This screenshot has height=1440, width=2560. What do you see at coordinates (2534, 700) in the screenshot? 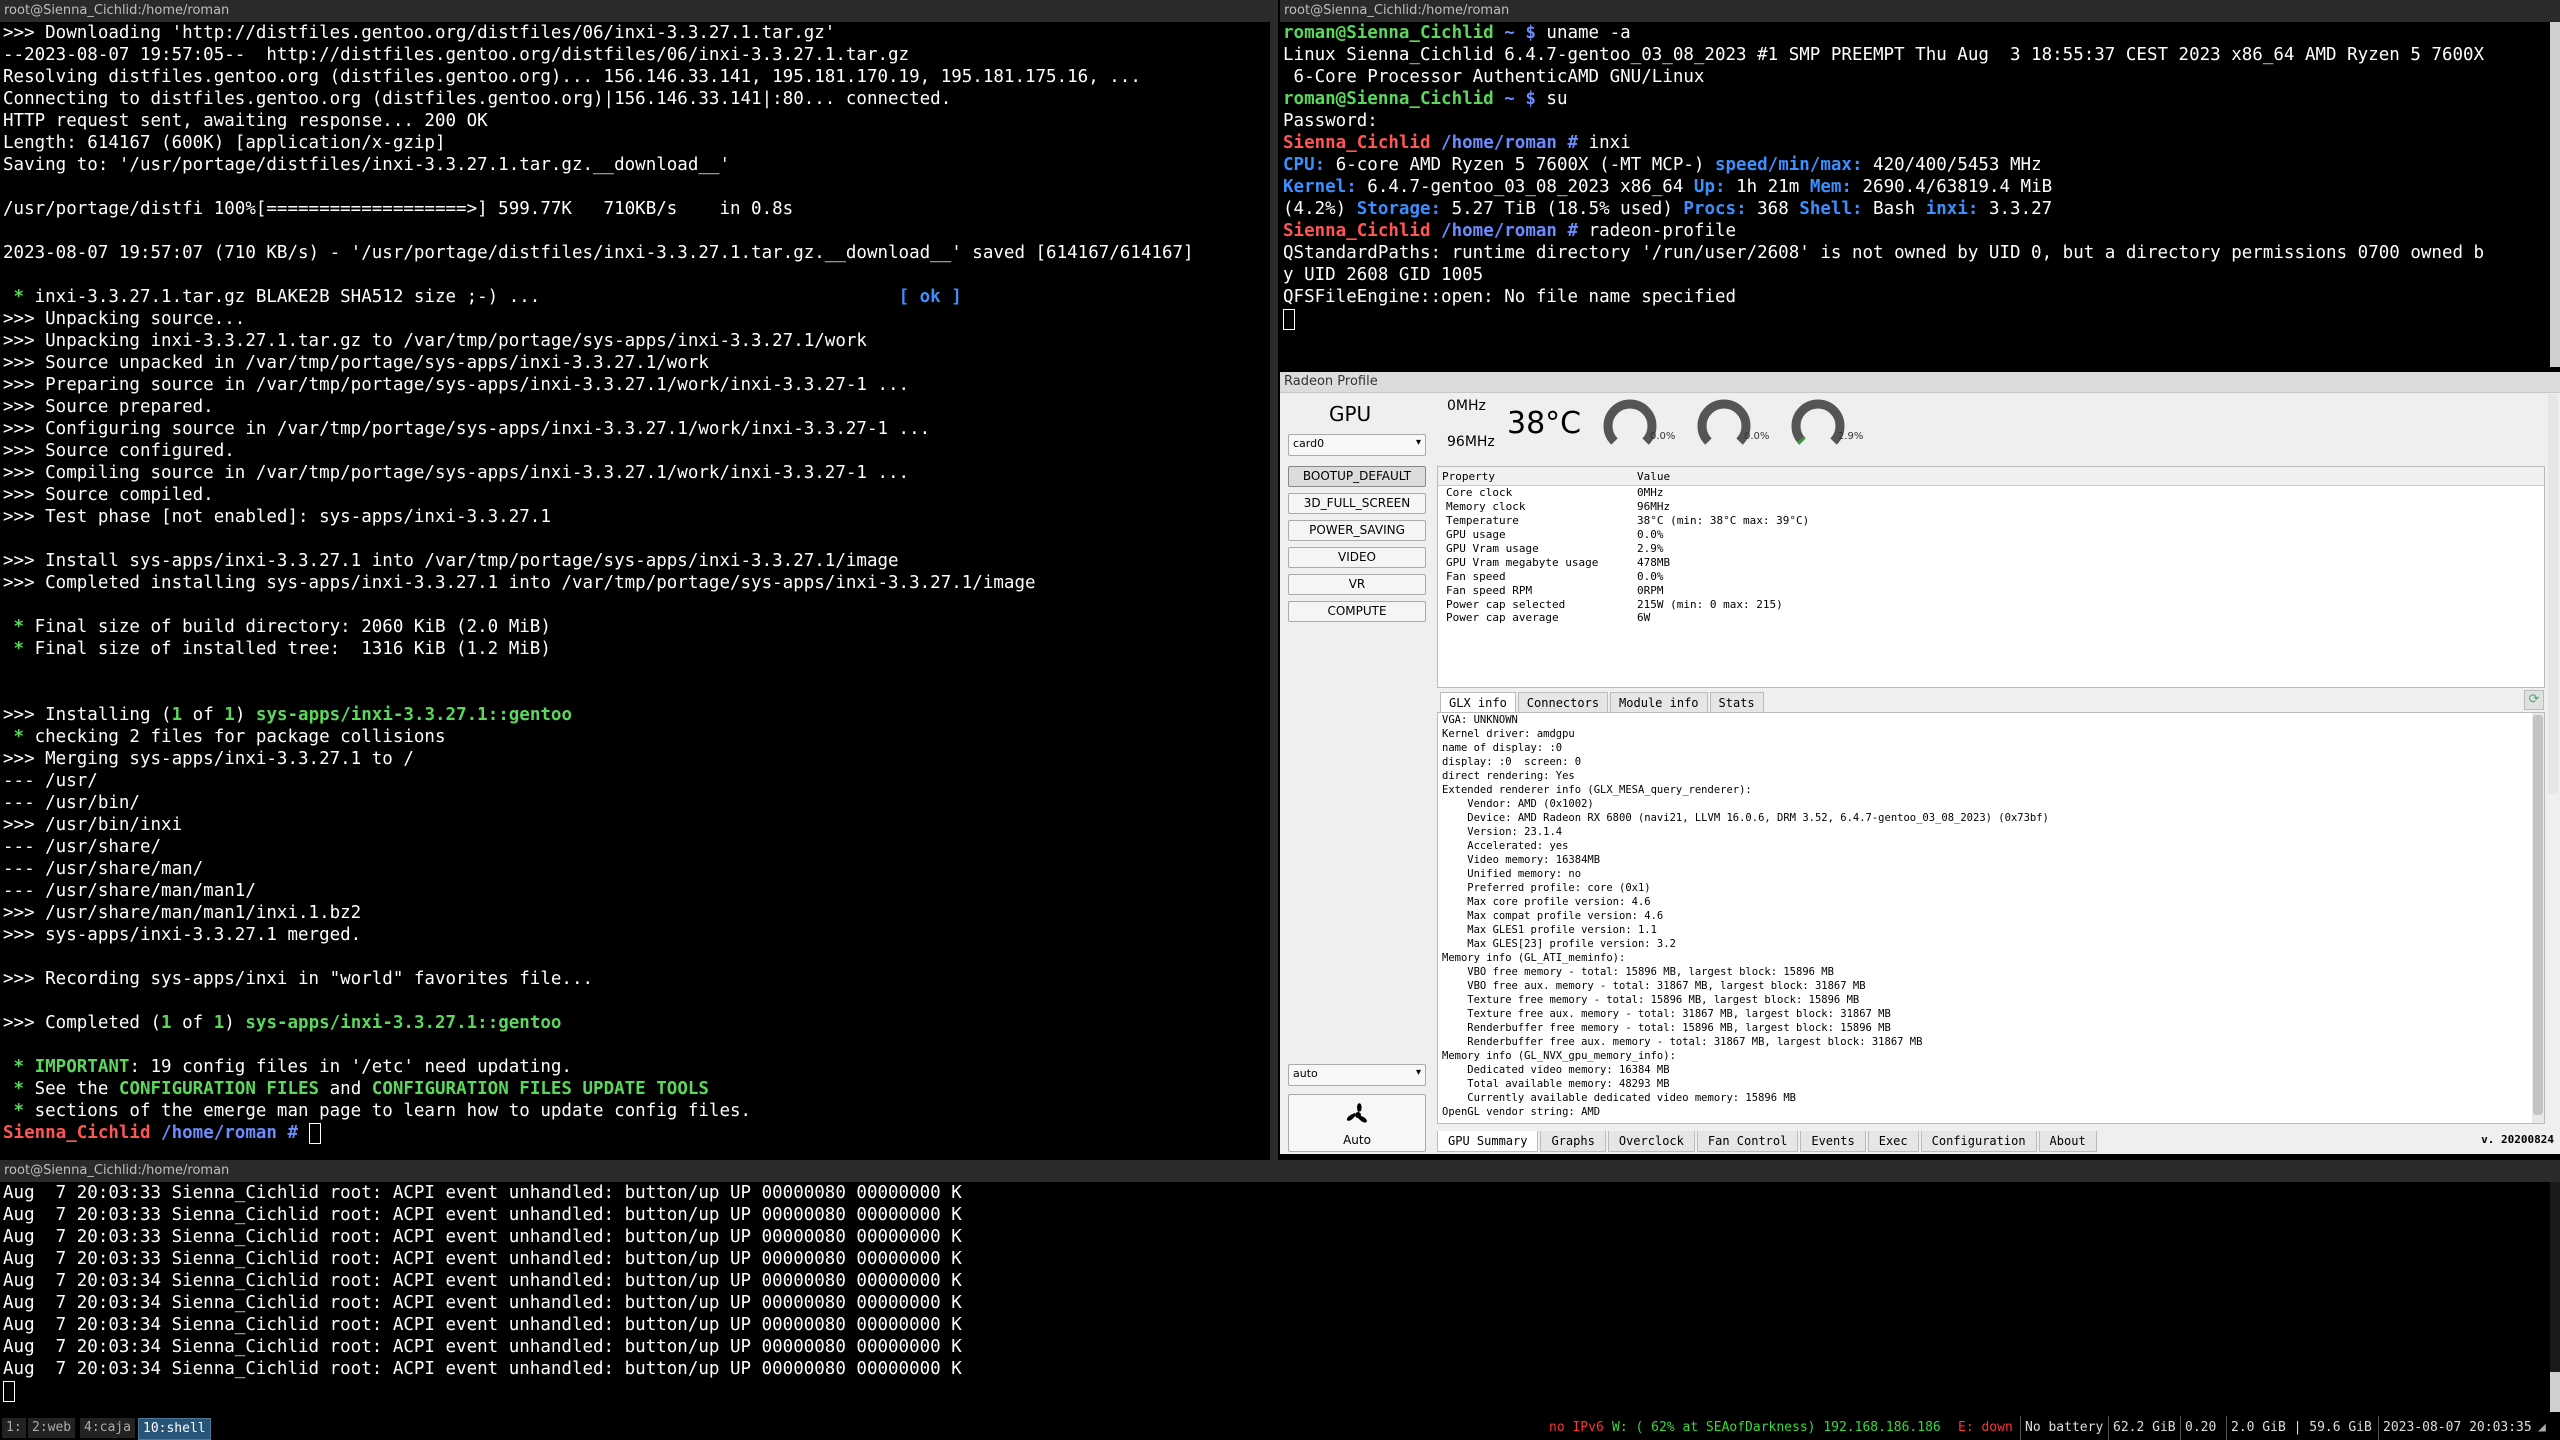
I see `refresh-icon: ⟳` at bounding box center [2534, 700].